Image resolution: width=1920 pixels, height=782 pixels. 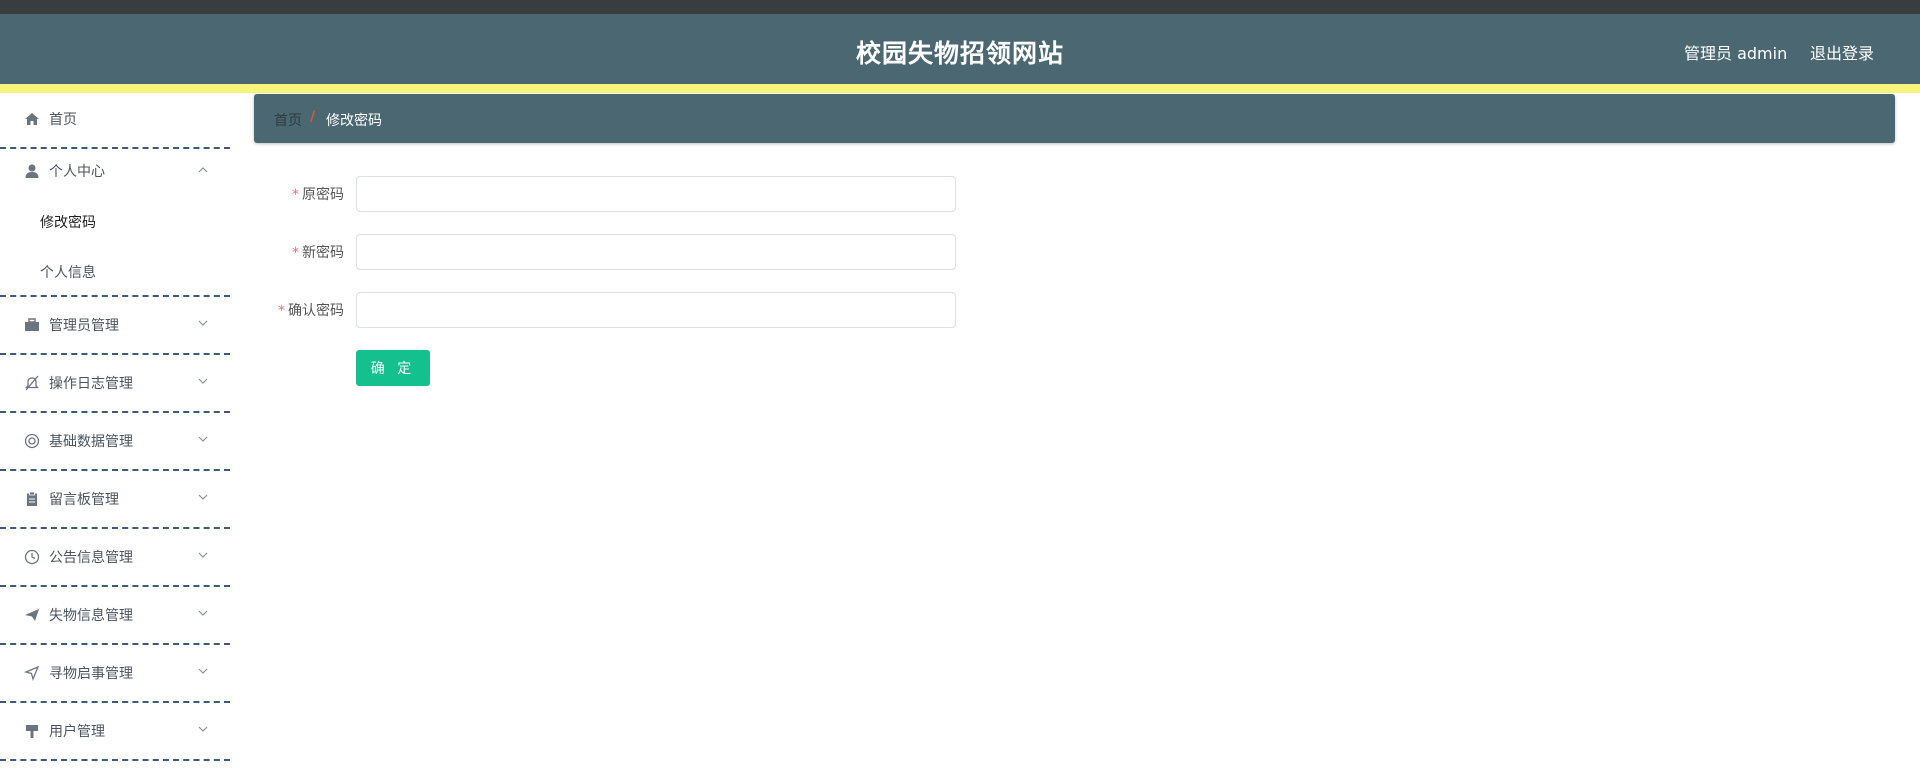 I want to click on sidebar-subitem-personal-info: 个人信息, so click(x=115, y=271).